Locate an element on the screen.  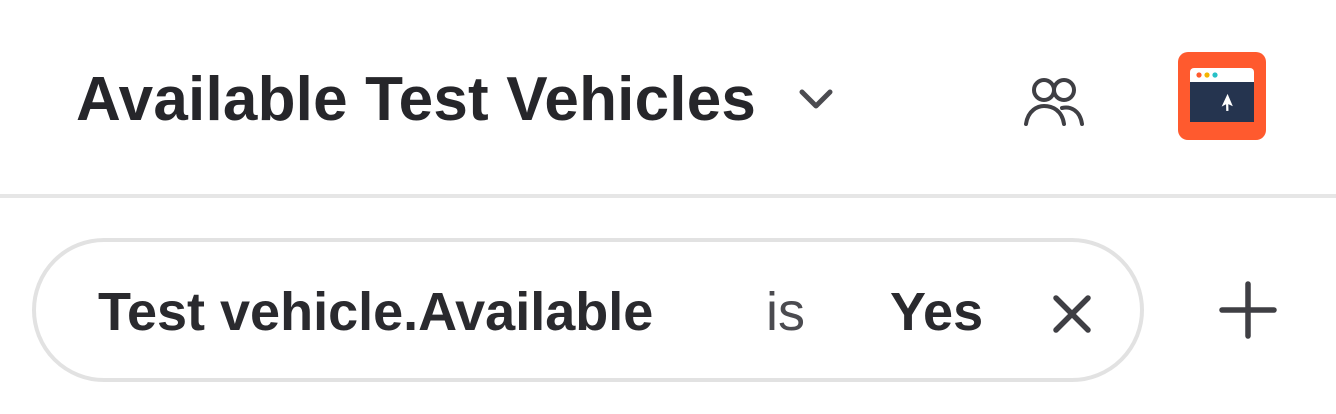
view-title-dropdown: Available Test Vehicles is located at coordinates (456, 100).